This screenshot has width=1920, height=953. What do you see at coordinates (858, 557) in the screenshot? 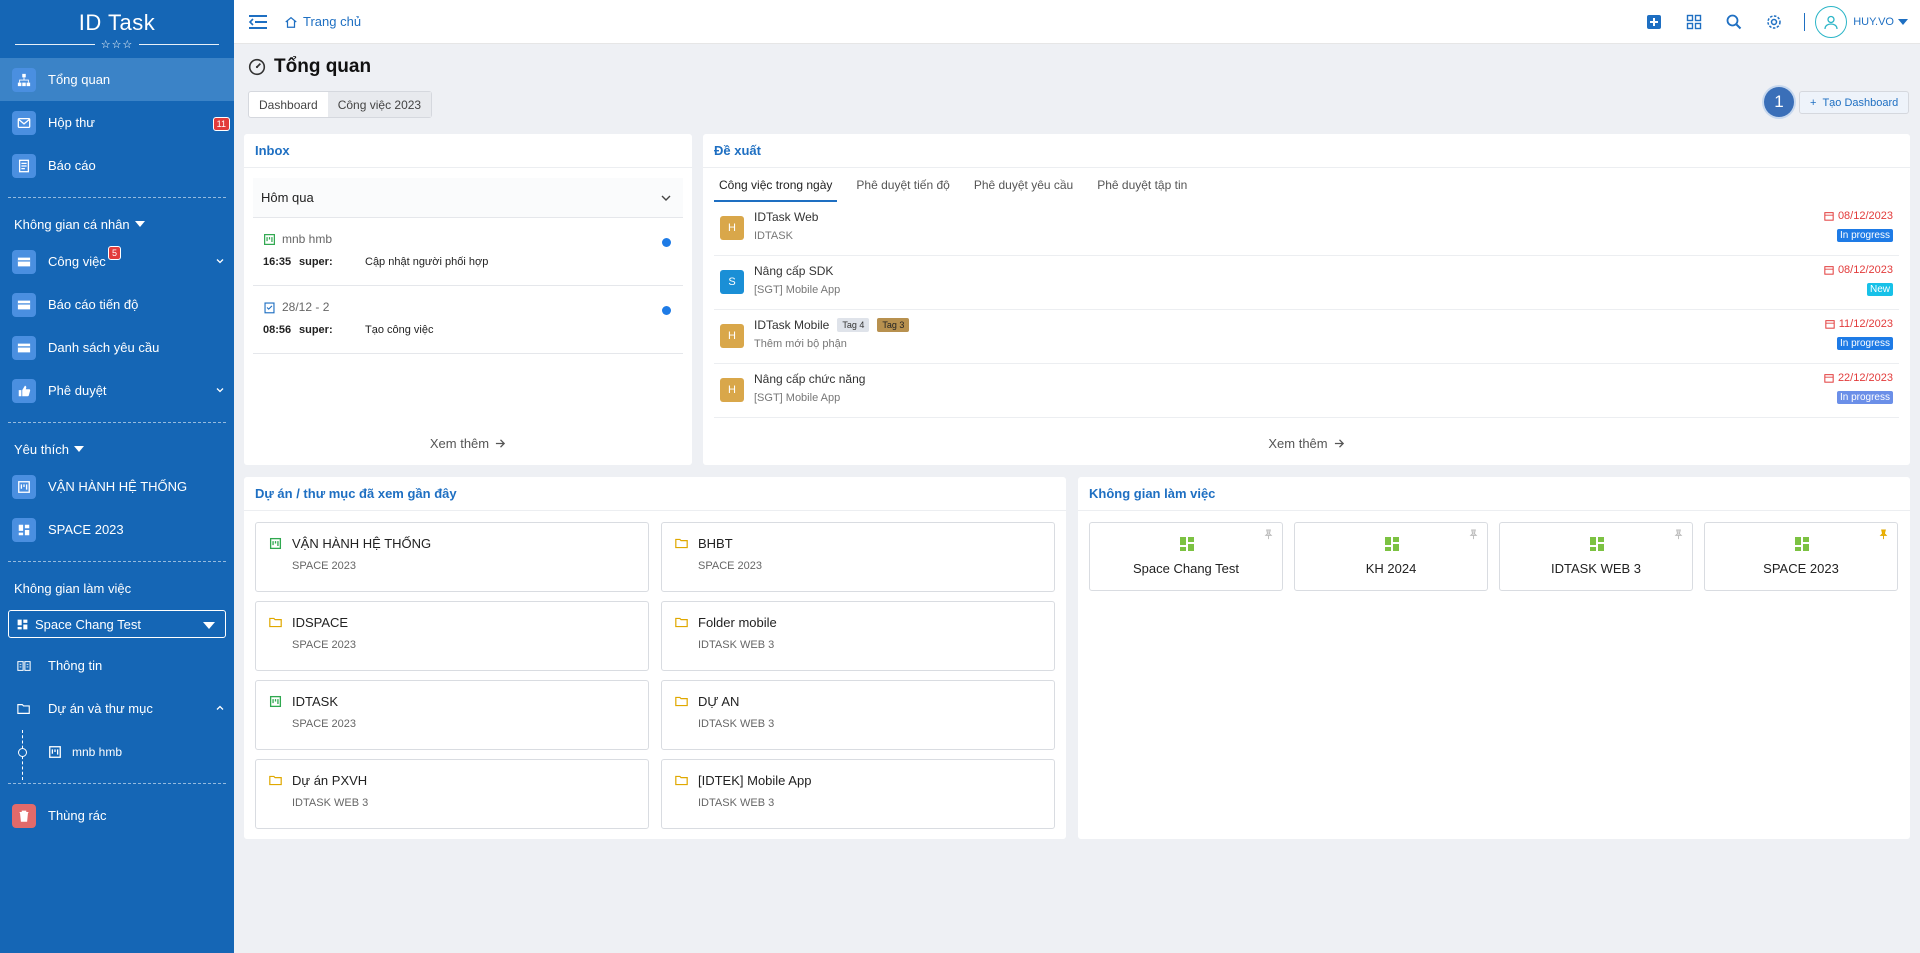
I see `recent-project-card: BHBT SPACE 2023` at bounding box center [858, 557].